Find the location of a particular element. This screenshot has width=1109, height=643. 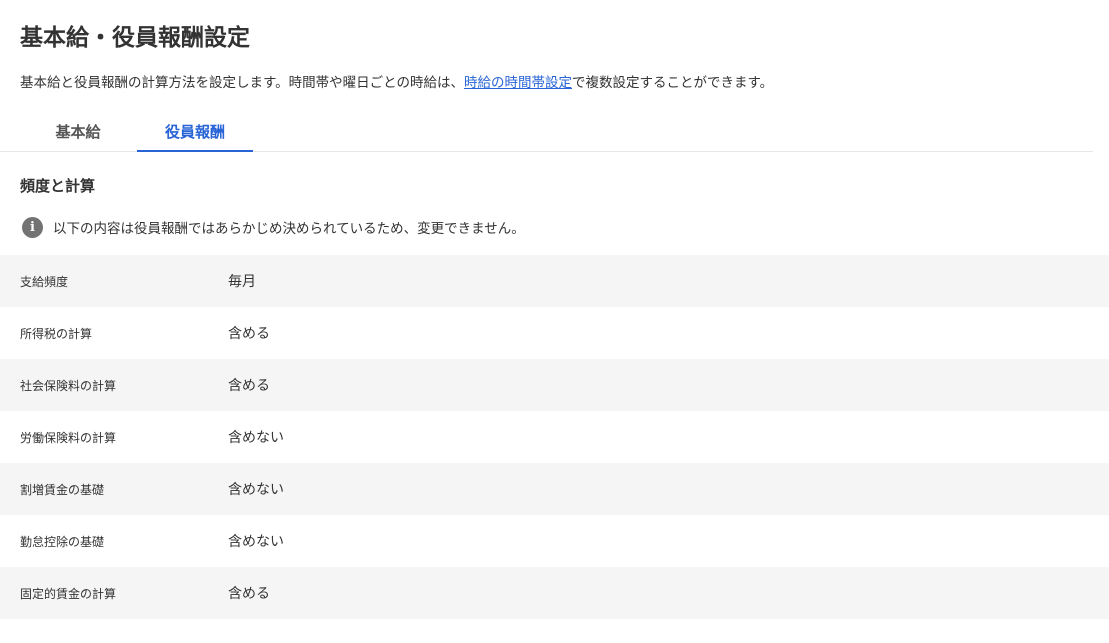

row-label: 勤怠控除の基礎 is located at coordinates (62, 541).